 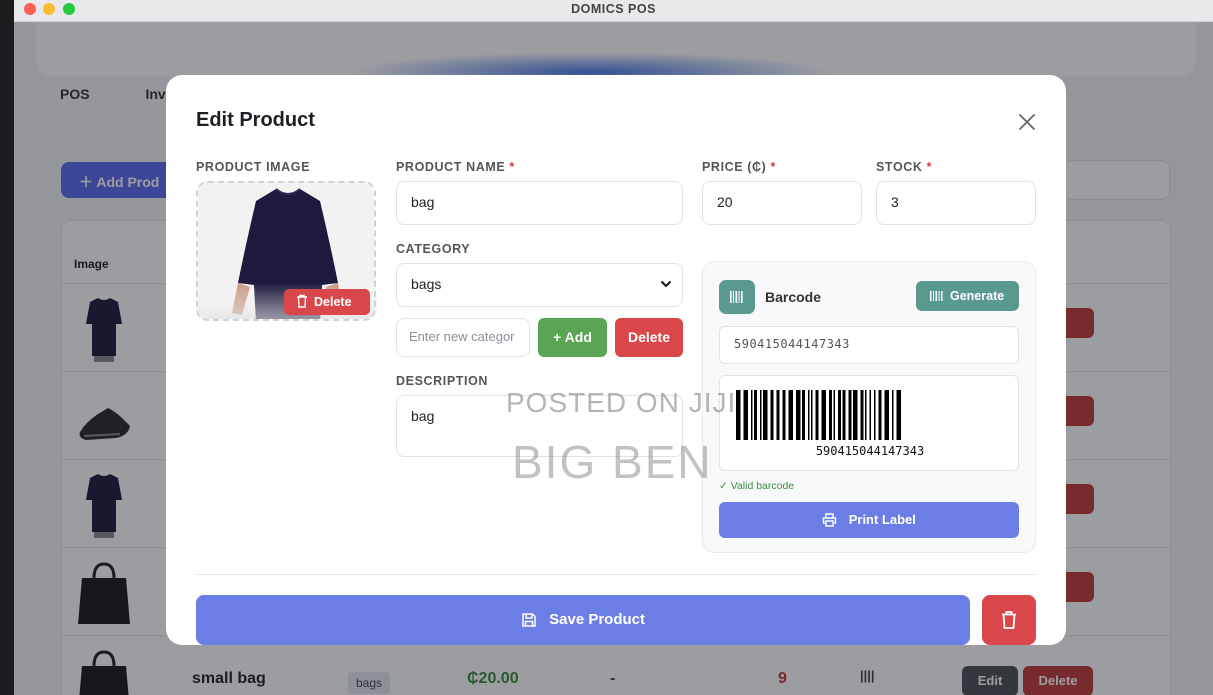 What do you see at coordinates (882, 519) in the screenshot?
I see `print-label-text: Print Label` at bounding box center [882, 519].